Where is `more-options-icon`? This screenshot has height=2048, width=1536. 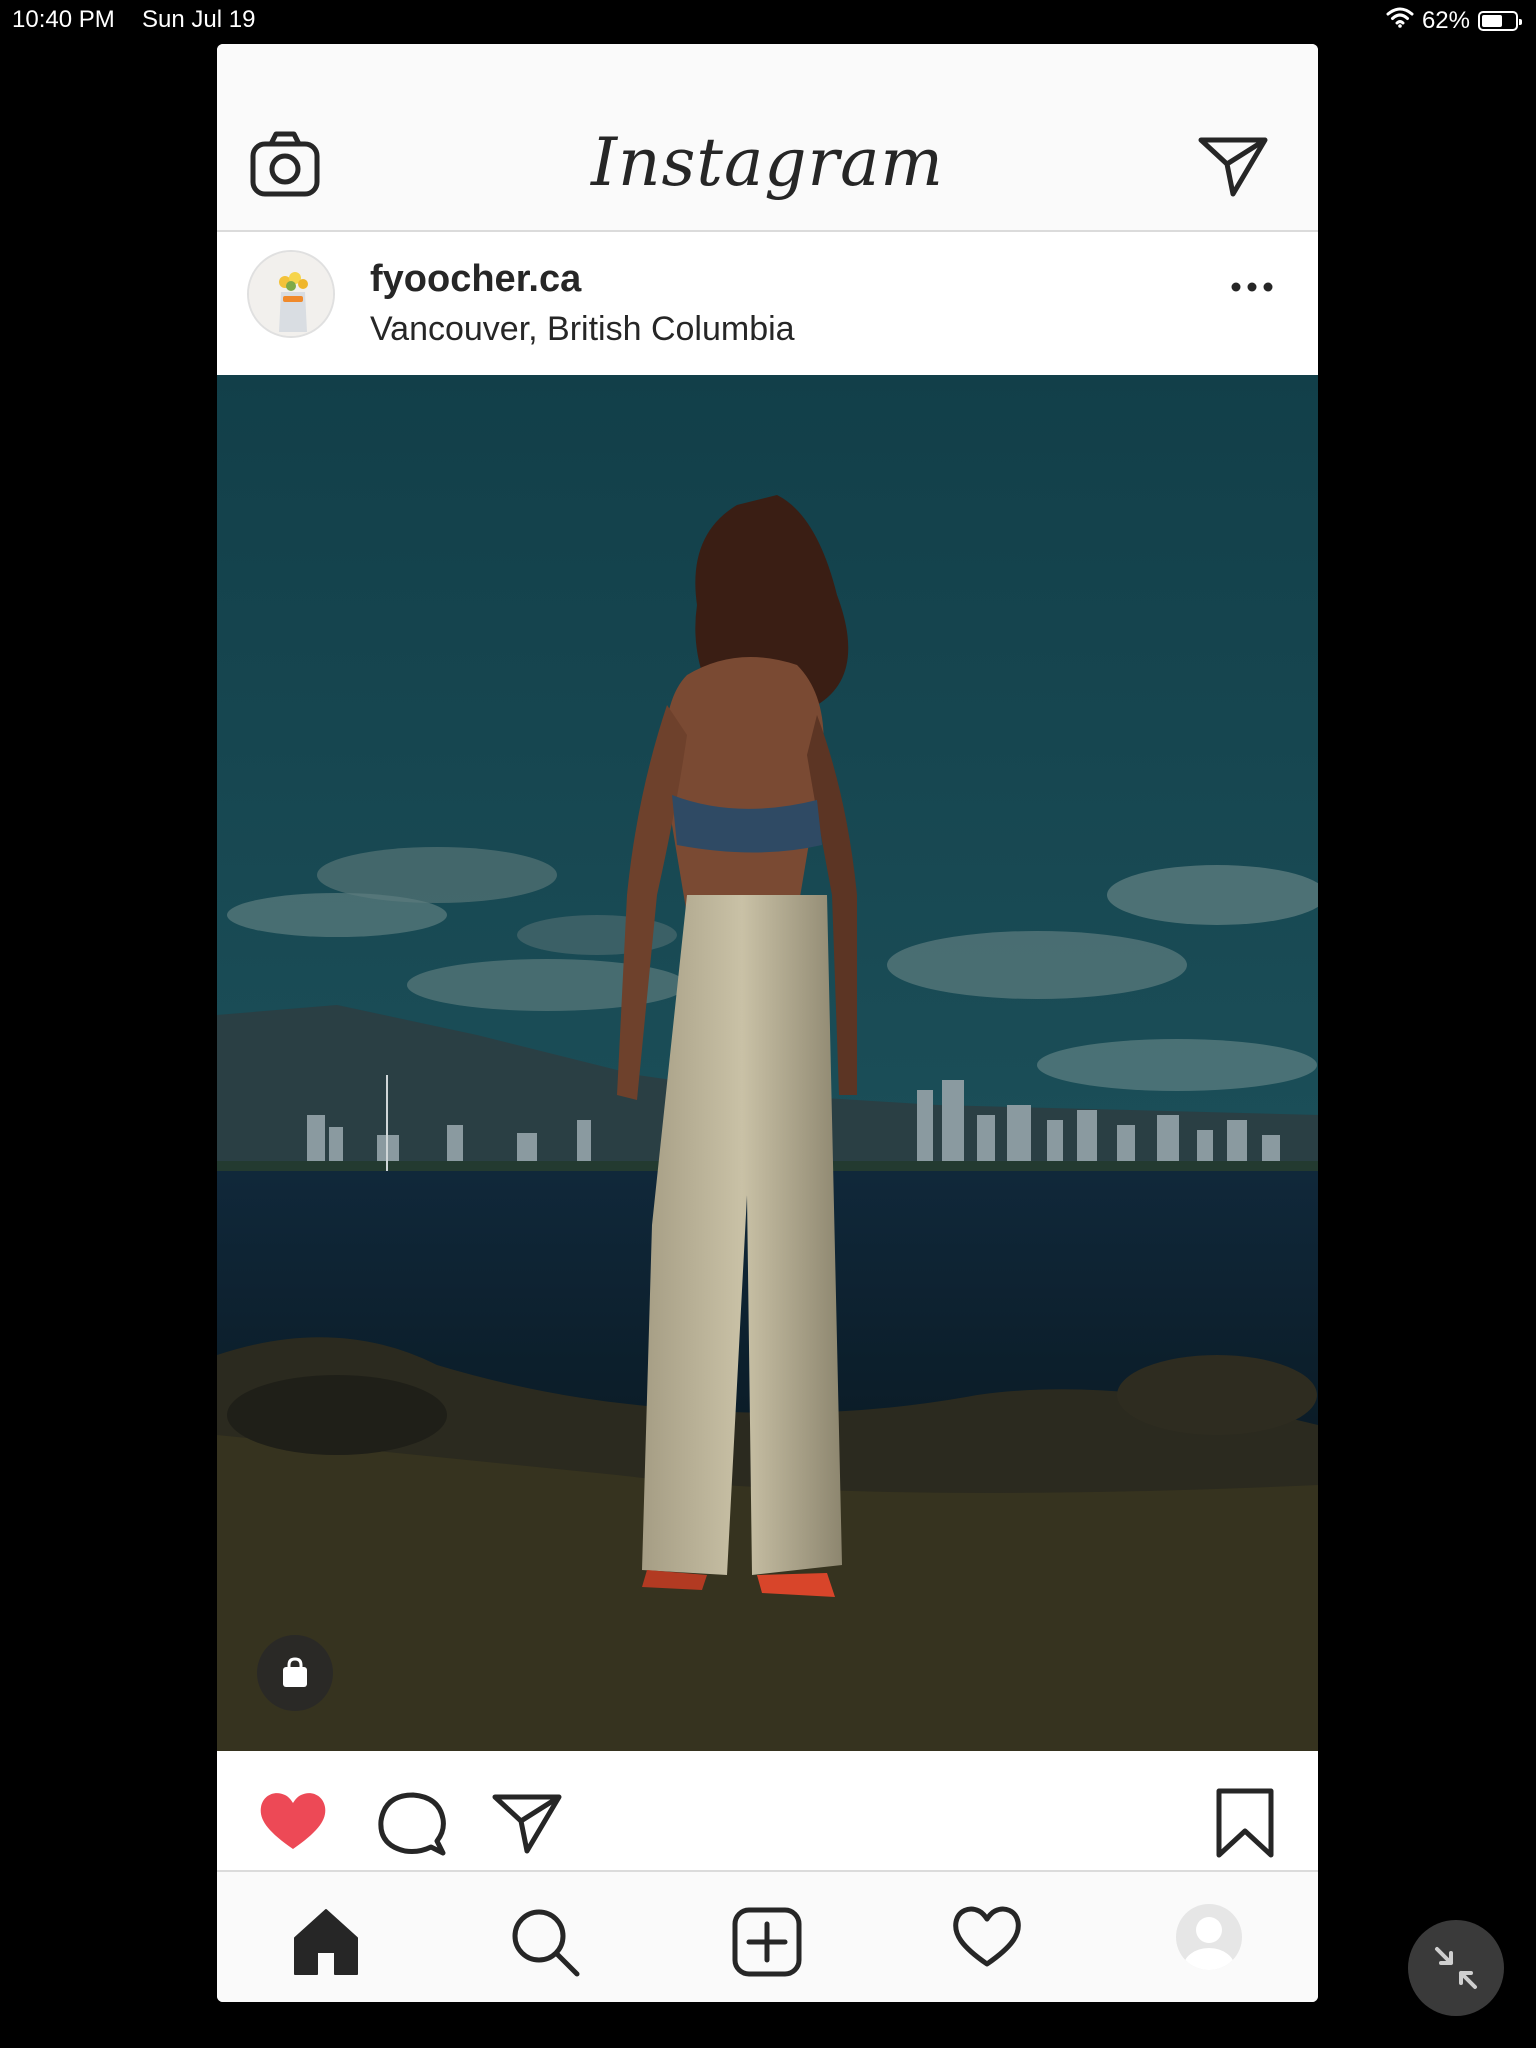
more-options-icon is located at coordinates (1252, 289).